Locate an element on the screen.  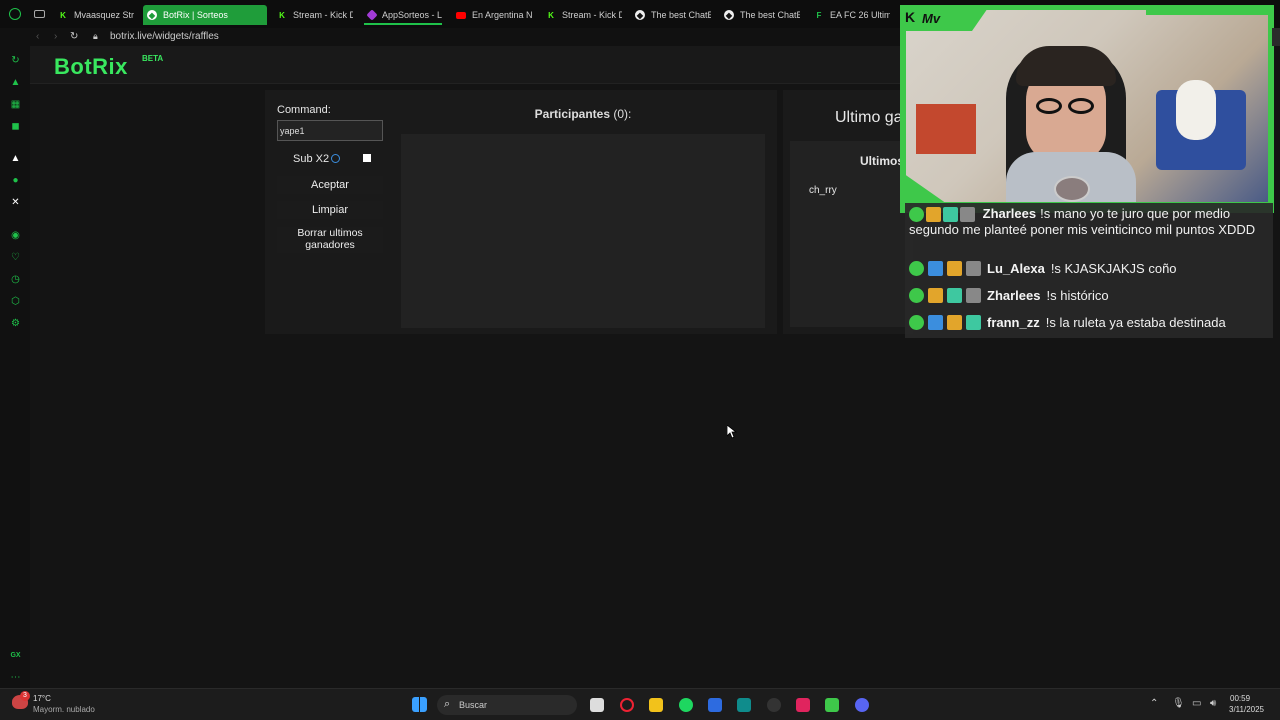
participants-heading: Participantes (0): is located at coordinates (583, 114).